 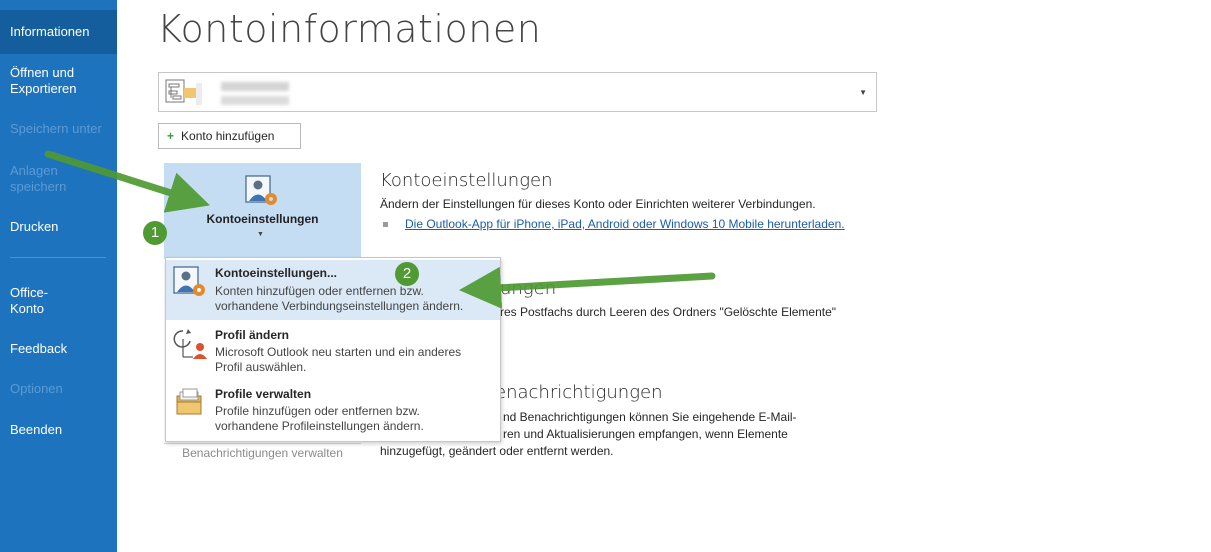 I want to click on bullet-icon, so click(x=385, y=224).